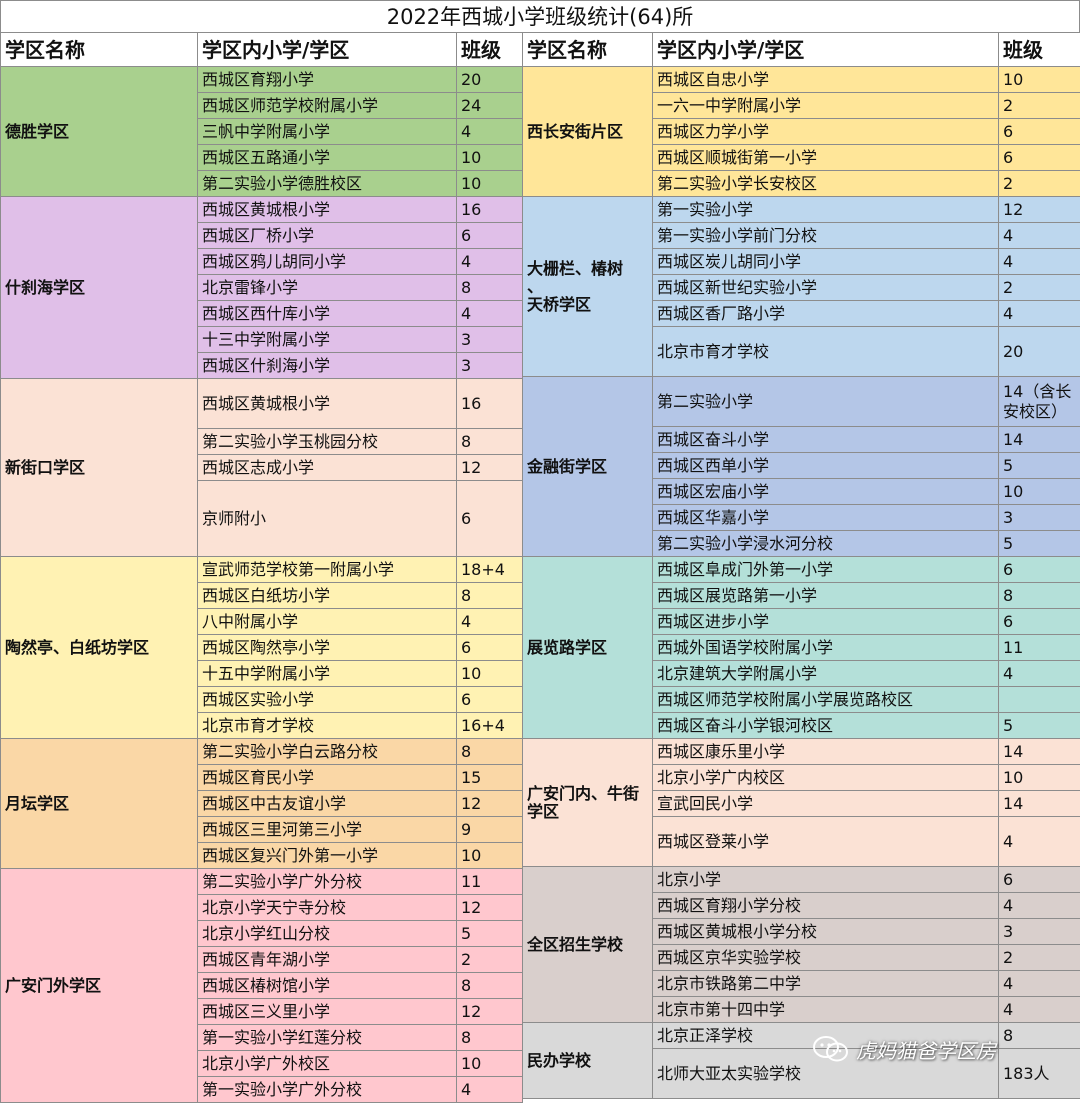  I want to click on school-name: 西城区黄城根小学, so click(327, 404).